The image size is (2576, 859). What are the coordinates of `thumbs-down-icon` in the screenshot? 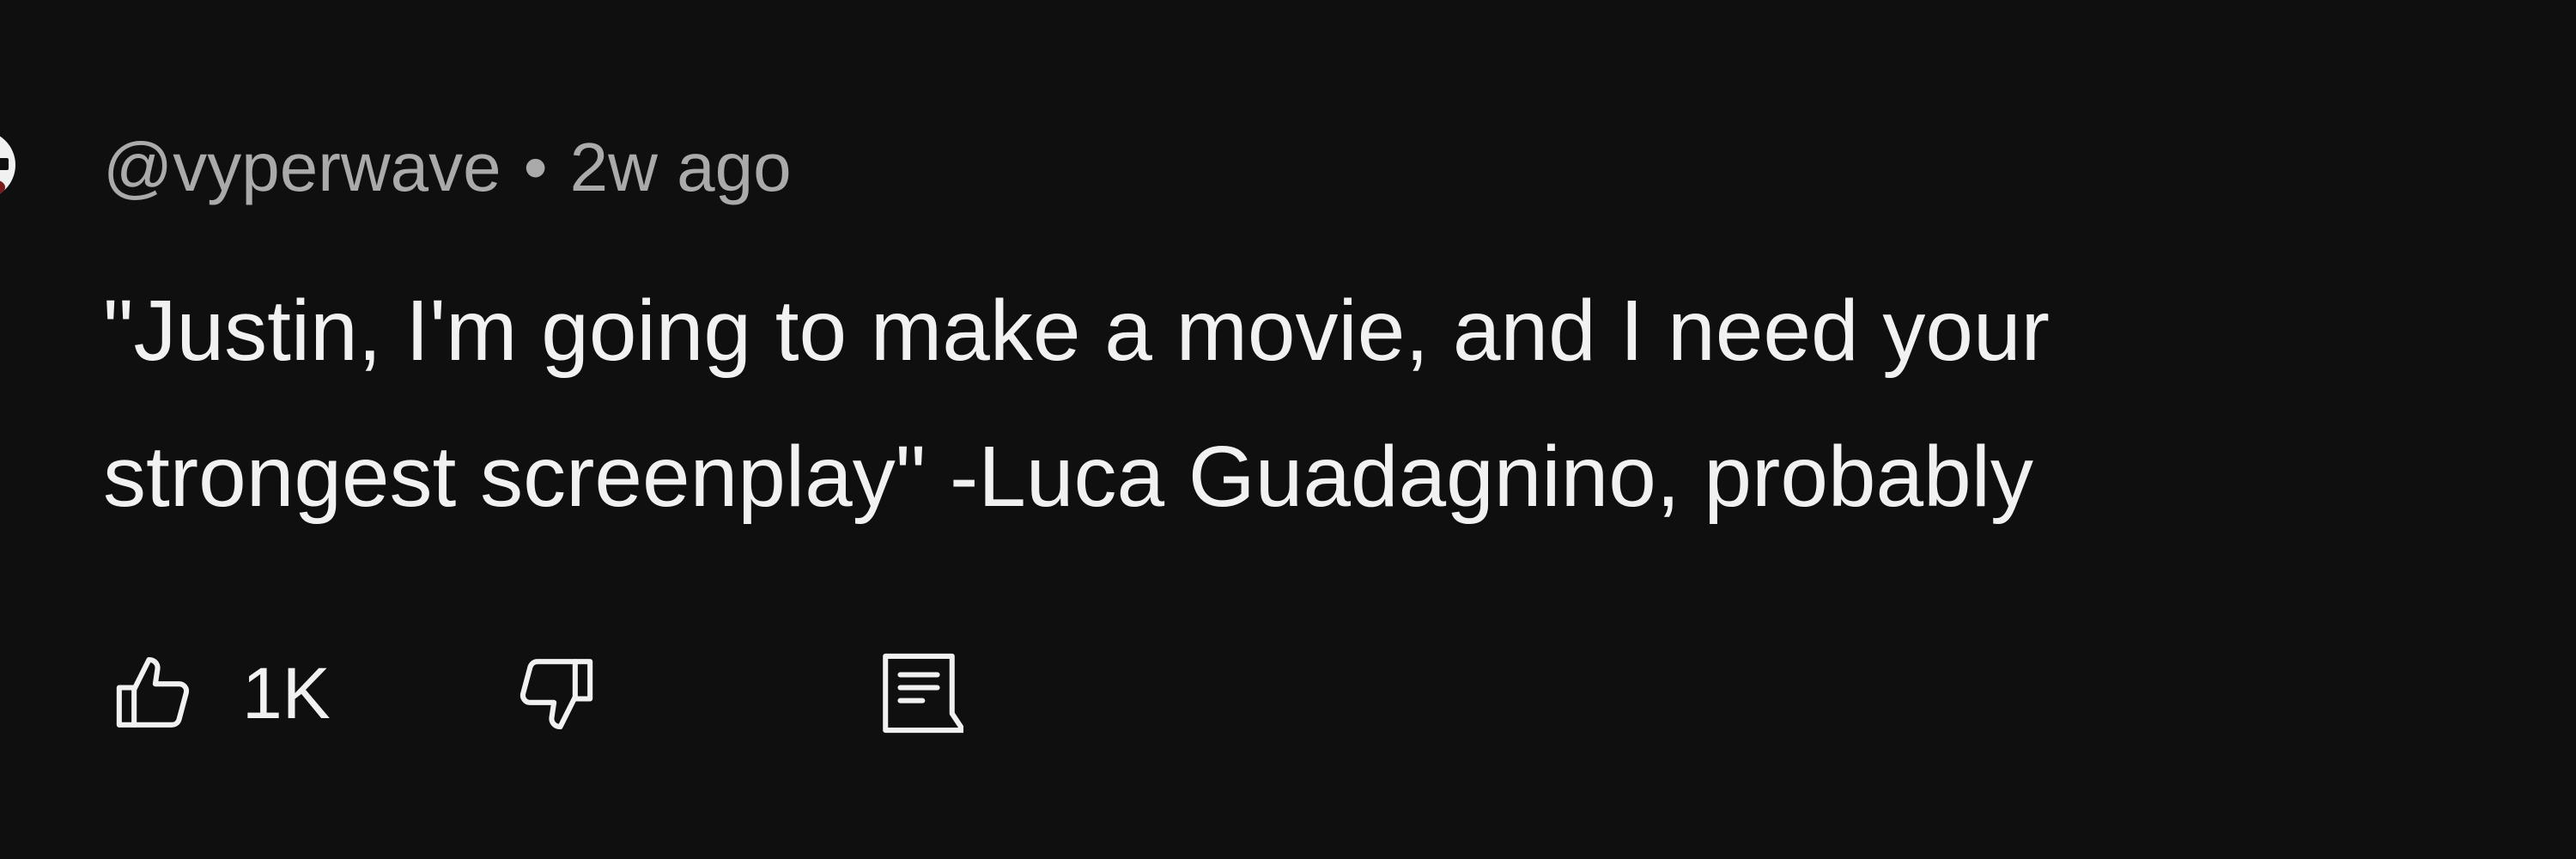 It's located at (554, 694).